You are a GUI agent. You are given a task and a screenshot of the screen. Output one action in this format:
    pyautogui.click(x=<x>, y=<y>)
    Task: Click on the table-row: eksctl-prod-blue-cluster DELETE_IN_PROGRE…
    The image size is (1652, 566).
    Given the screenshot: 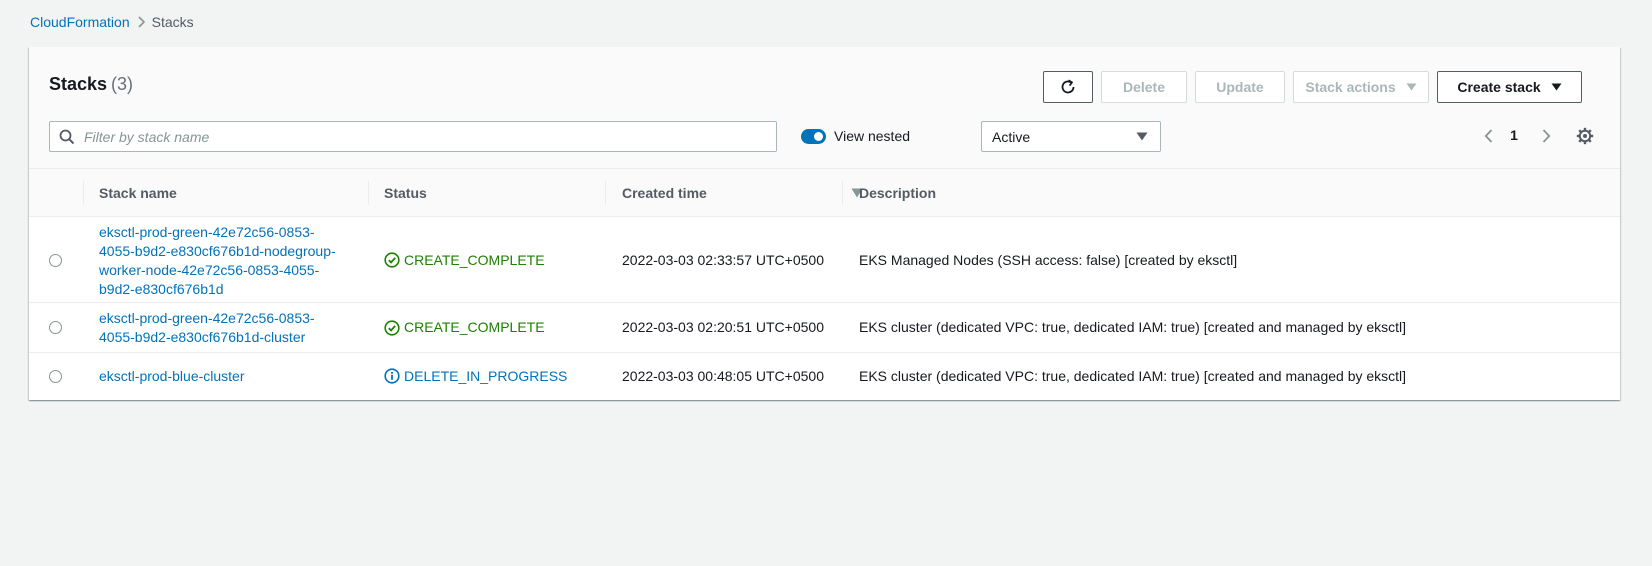 What is the action you would take?
    pyautogui.click(x=824, y=376)
    